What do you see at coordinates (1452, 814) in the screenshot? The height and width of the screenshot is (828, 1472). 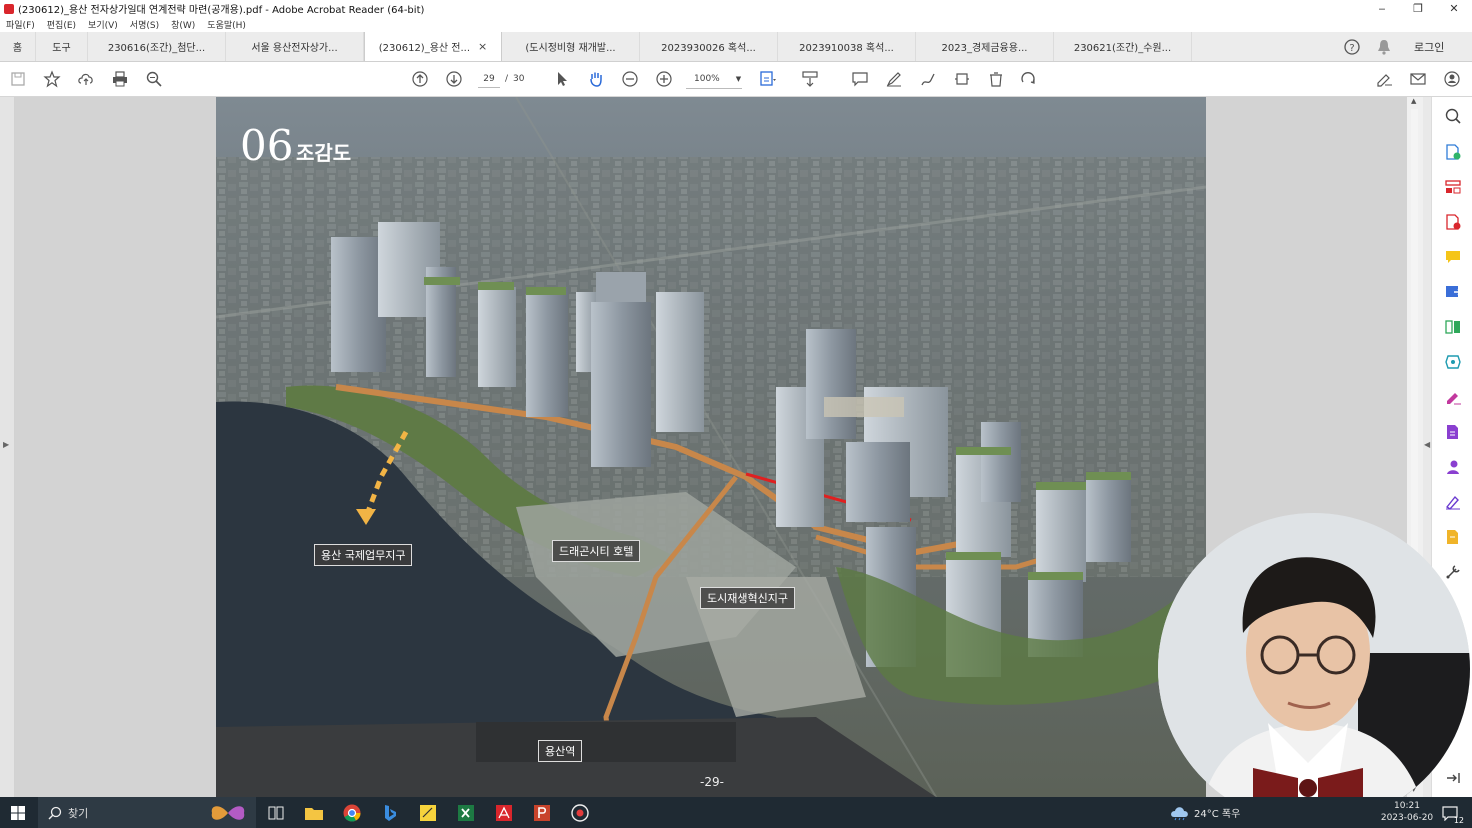 I see `notification-center-icon: 12` at bounding box center [1452, 814].